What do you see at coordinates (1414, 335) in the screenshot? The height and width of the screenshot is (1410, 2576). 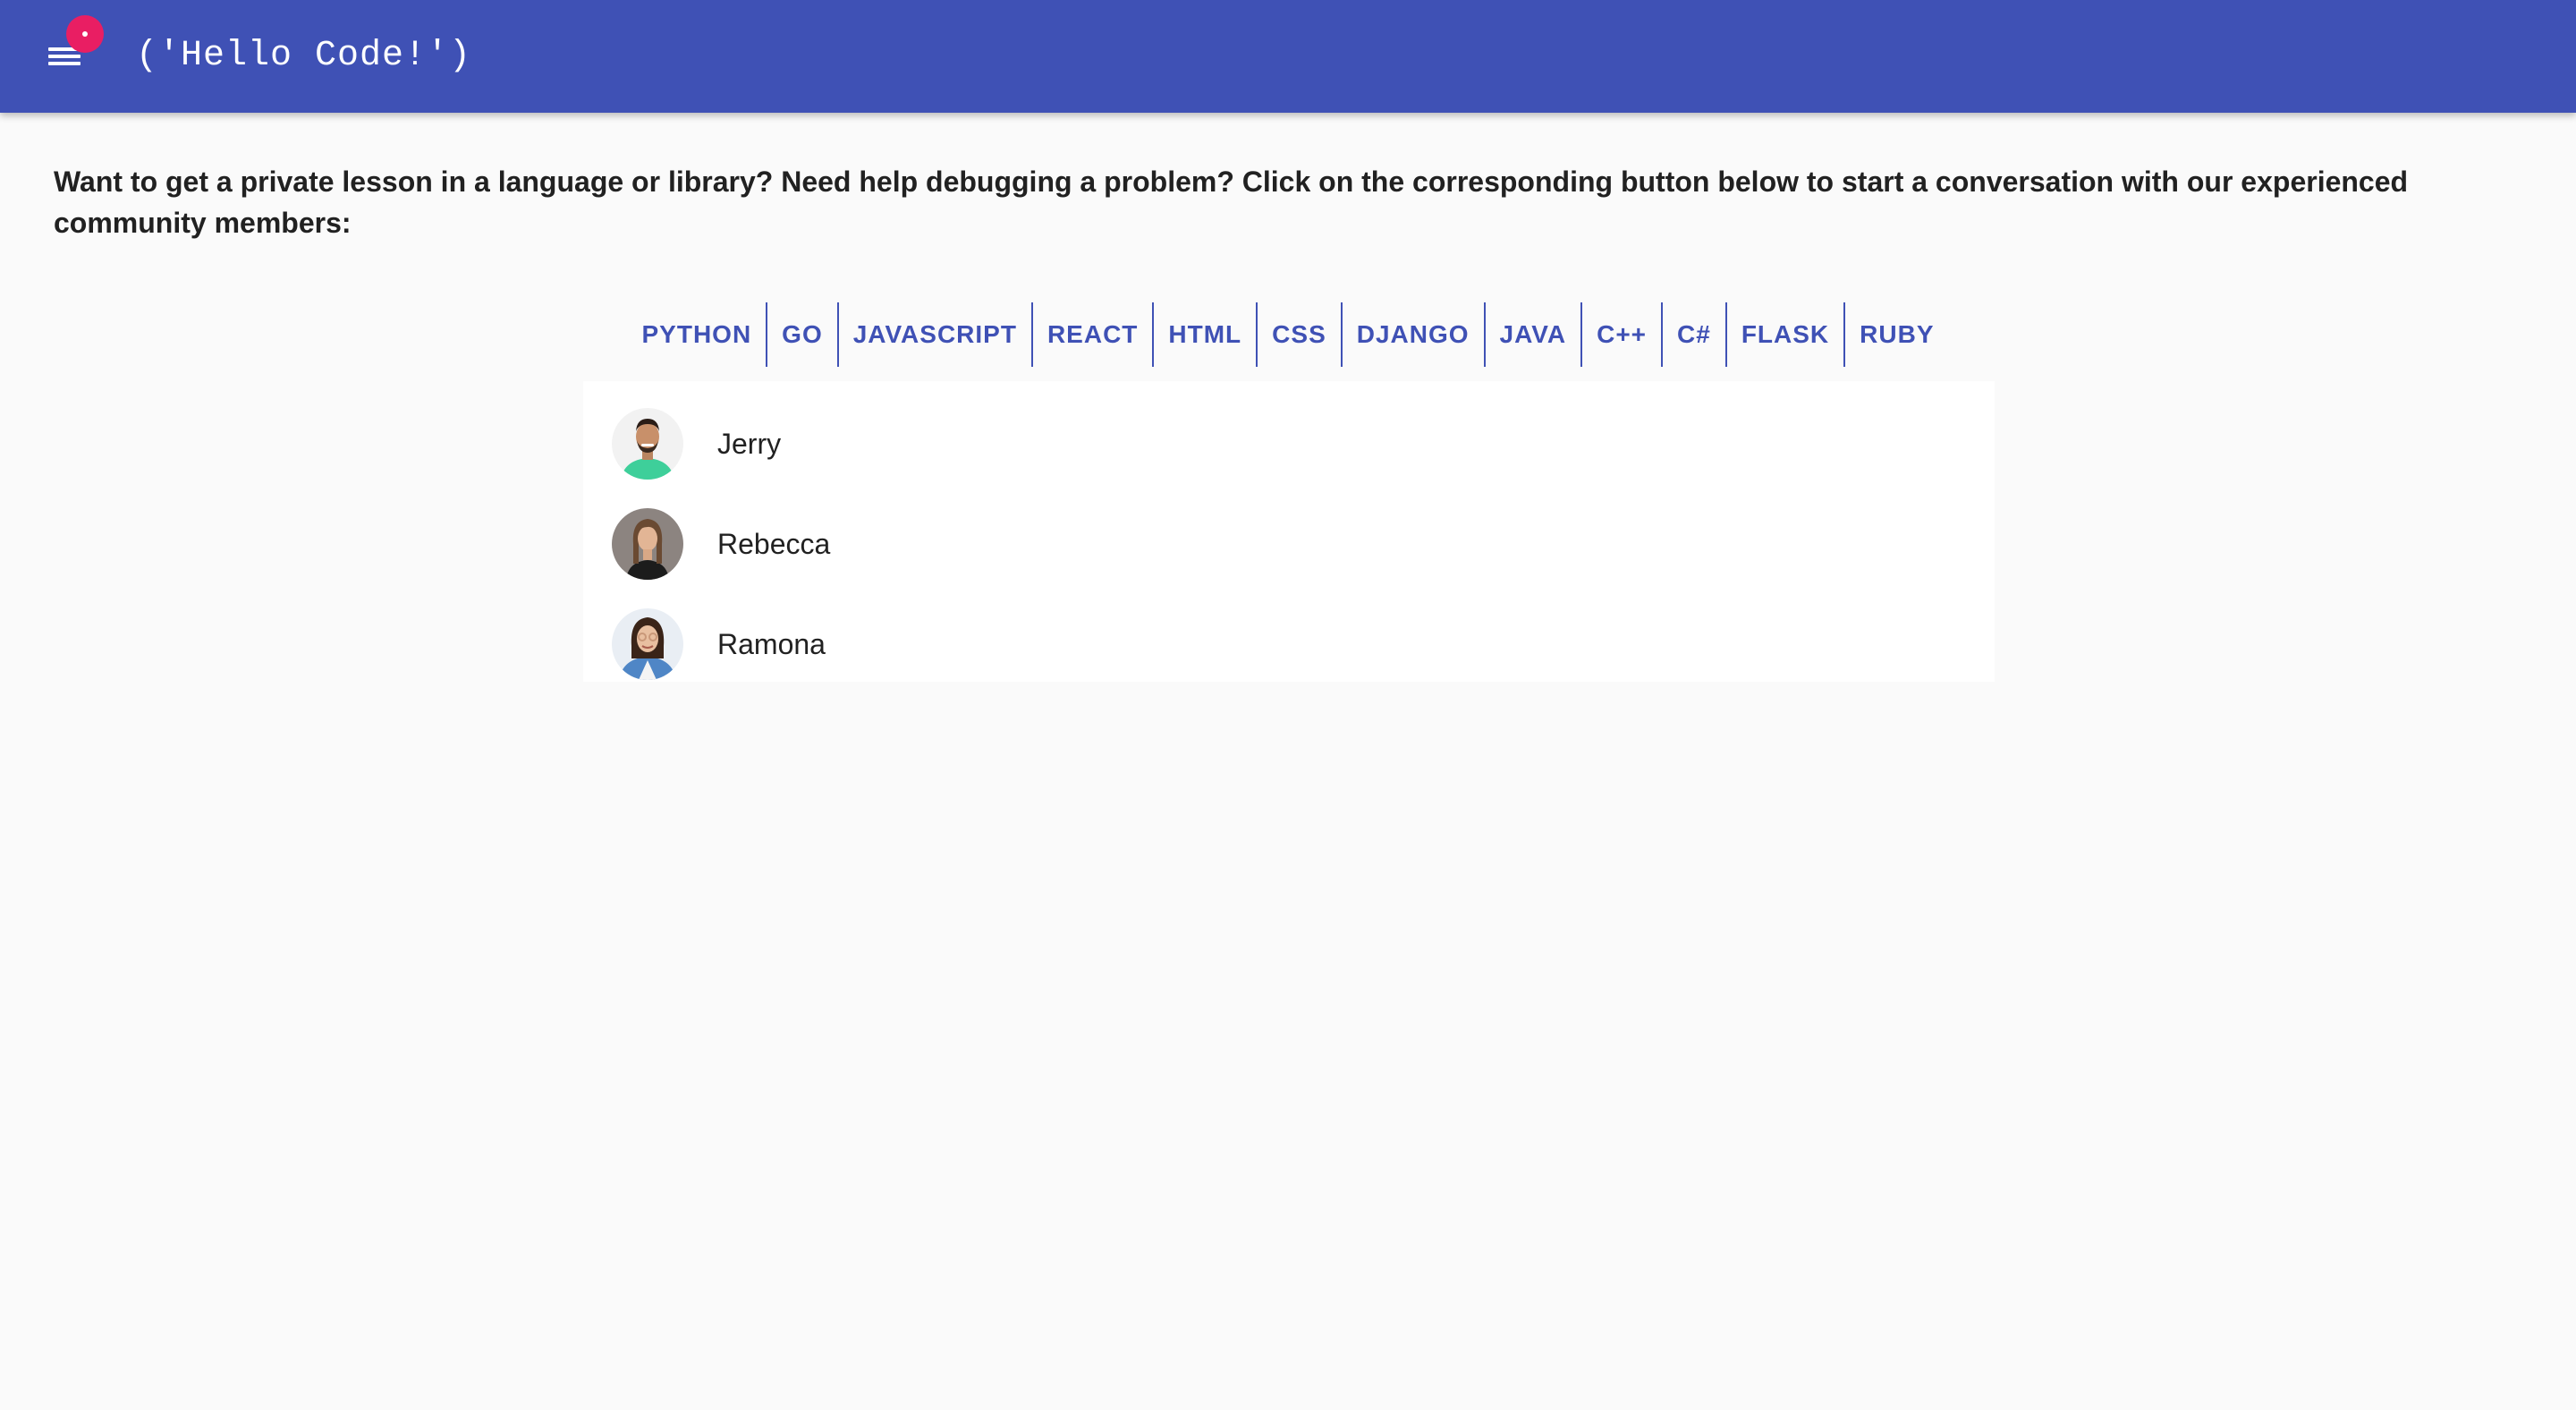 I see `language-button-django: DJANGO` at bounding box center [1414, 335].